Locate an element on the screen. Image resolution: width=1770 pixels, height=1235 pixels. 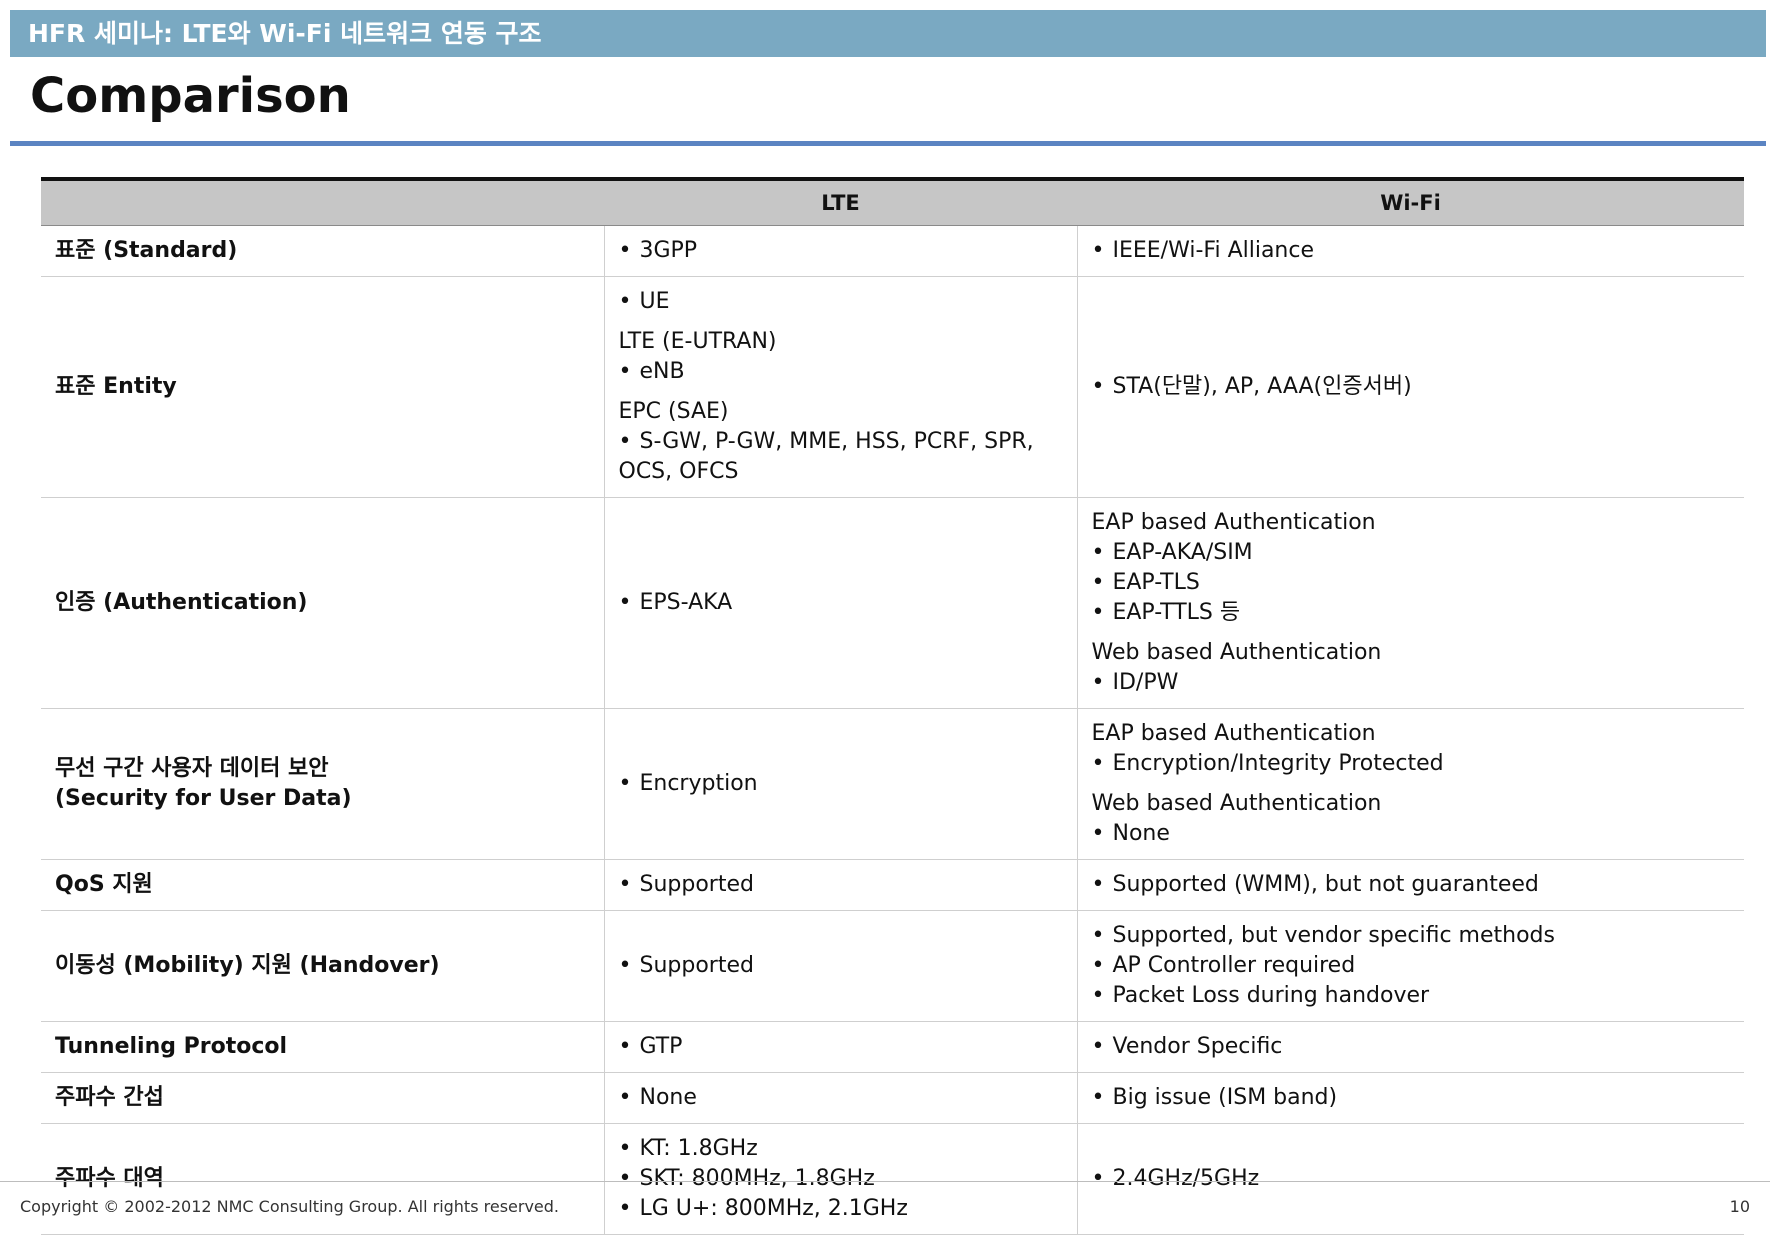
feature-label: QoS 지원 is located at coordinates (104, 884).